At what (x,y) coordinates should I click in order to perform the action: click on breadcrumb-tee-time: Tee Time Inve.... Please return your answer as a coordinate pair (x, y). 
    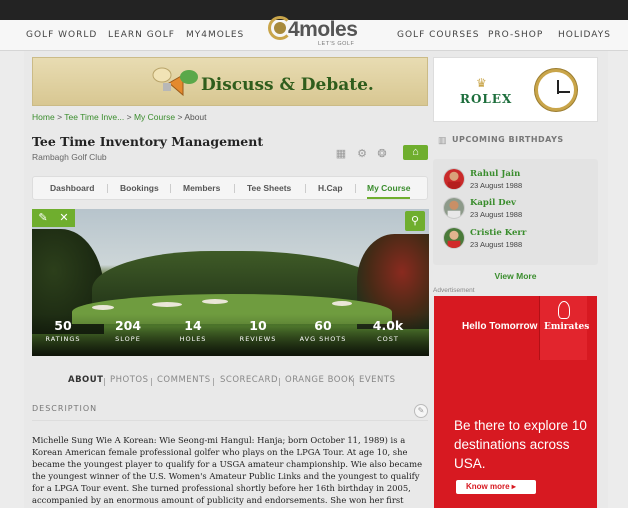
    Looking at the image, I should click on (94, 117).